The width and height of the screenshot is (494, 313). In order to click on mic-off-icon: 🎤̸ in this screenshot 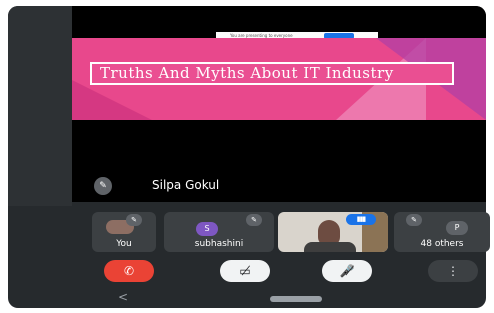, I will do `click(347, 271)`.